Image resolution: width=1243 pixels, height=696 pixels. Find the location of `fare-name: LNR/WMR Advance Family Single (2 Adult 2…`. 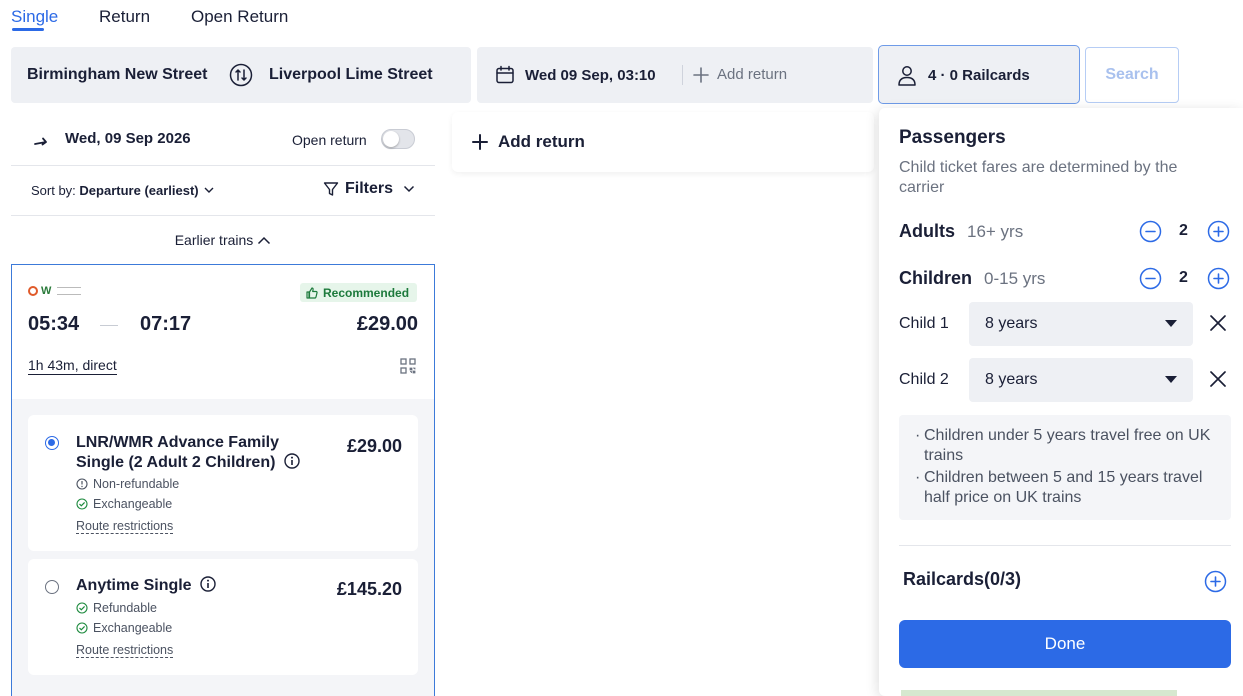

fare-name: LNR/WMR Advance Family Single (2 Adult 2… is located at coordinates (196, 453).